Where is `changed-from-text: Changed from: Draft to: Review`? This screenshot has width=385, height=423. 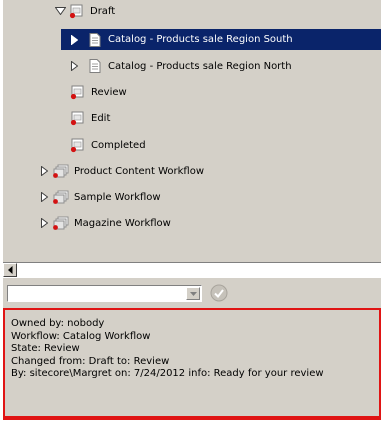
changed-from-text: Changed from: Draft to: Review is located at coordinates (90, 361).